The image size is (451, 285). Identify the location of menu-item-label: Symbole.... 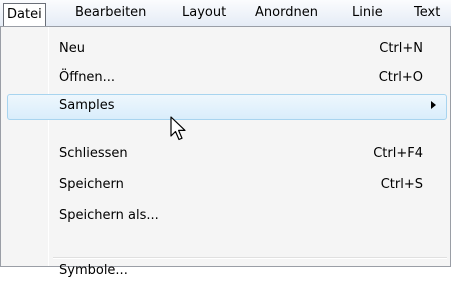
(93, 270).